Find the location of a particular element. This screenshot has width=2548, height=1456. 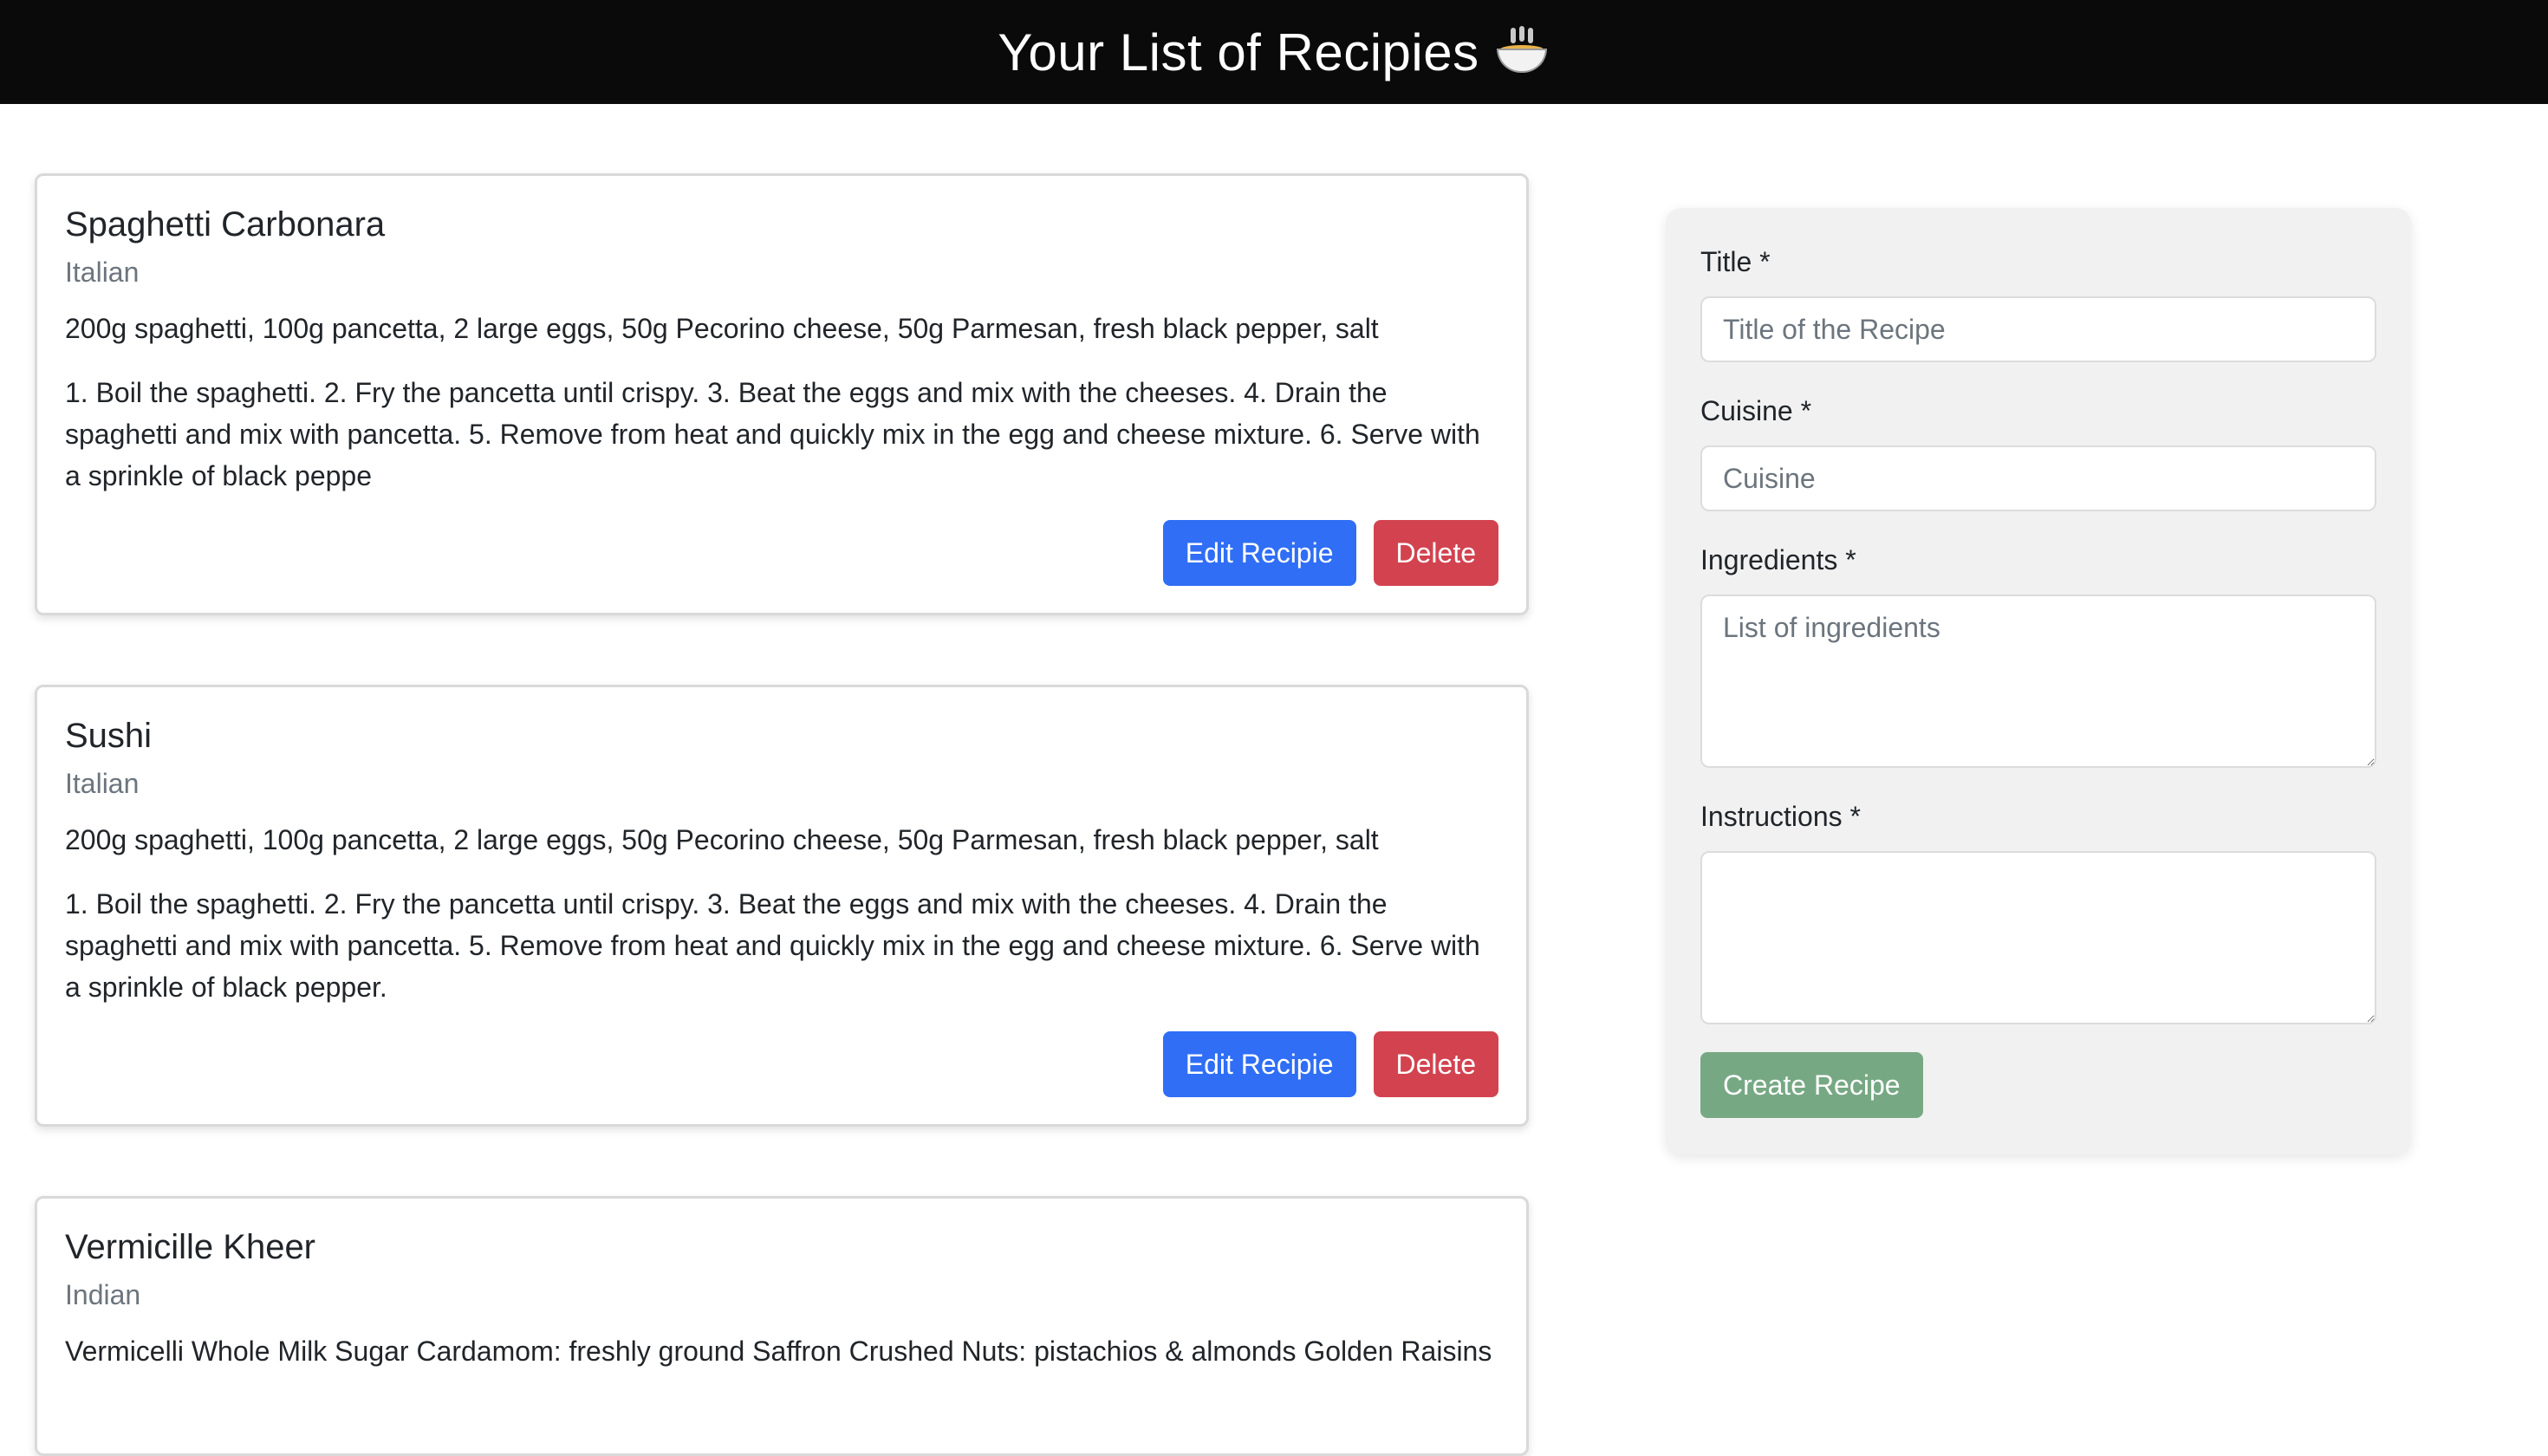

instructions-label: Instructions * is located at coordinates (1780, 816).